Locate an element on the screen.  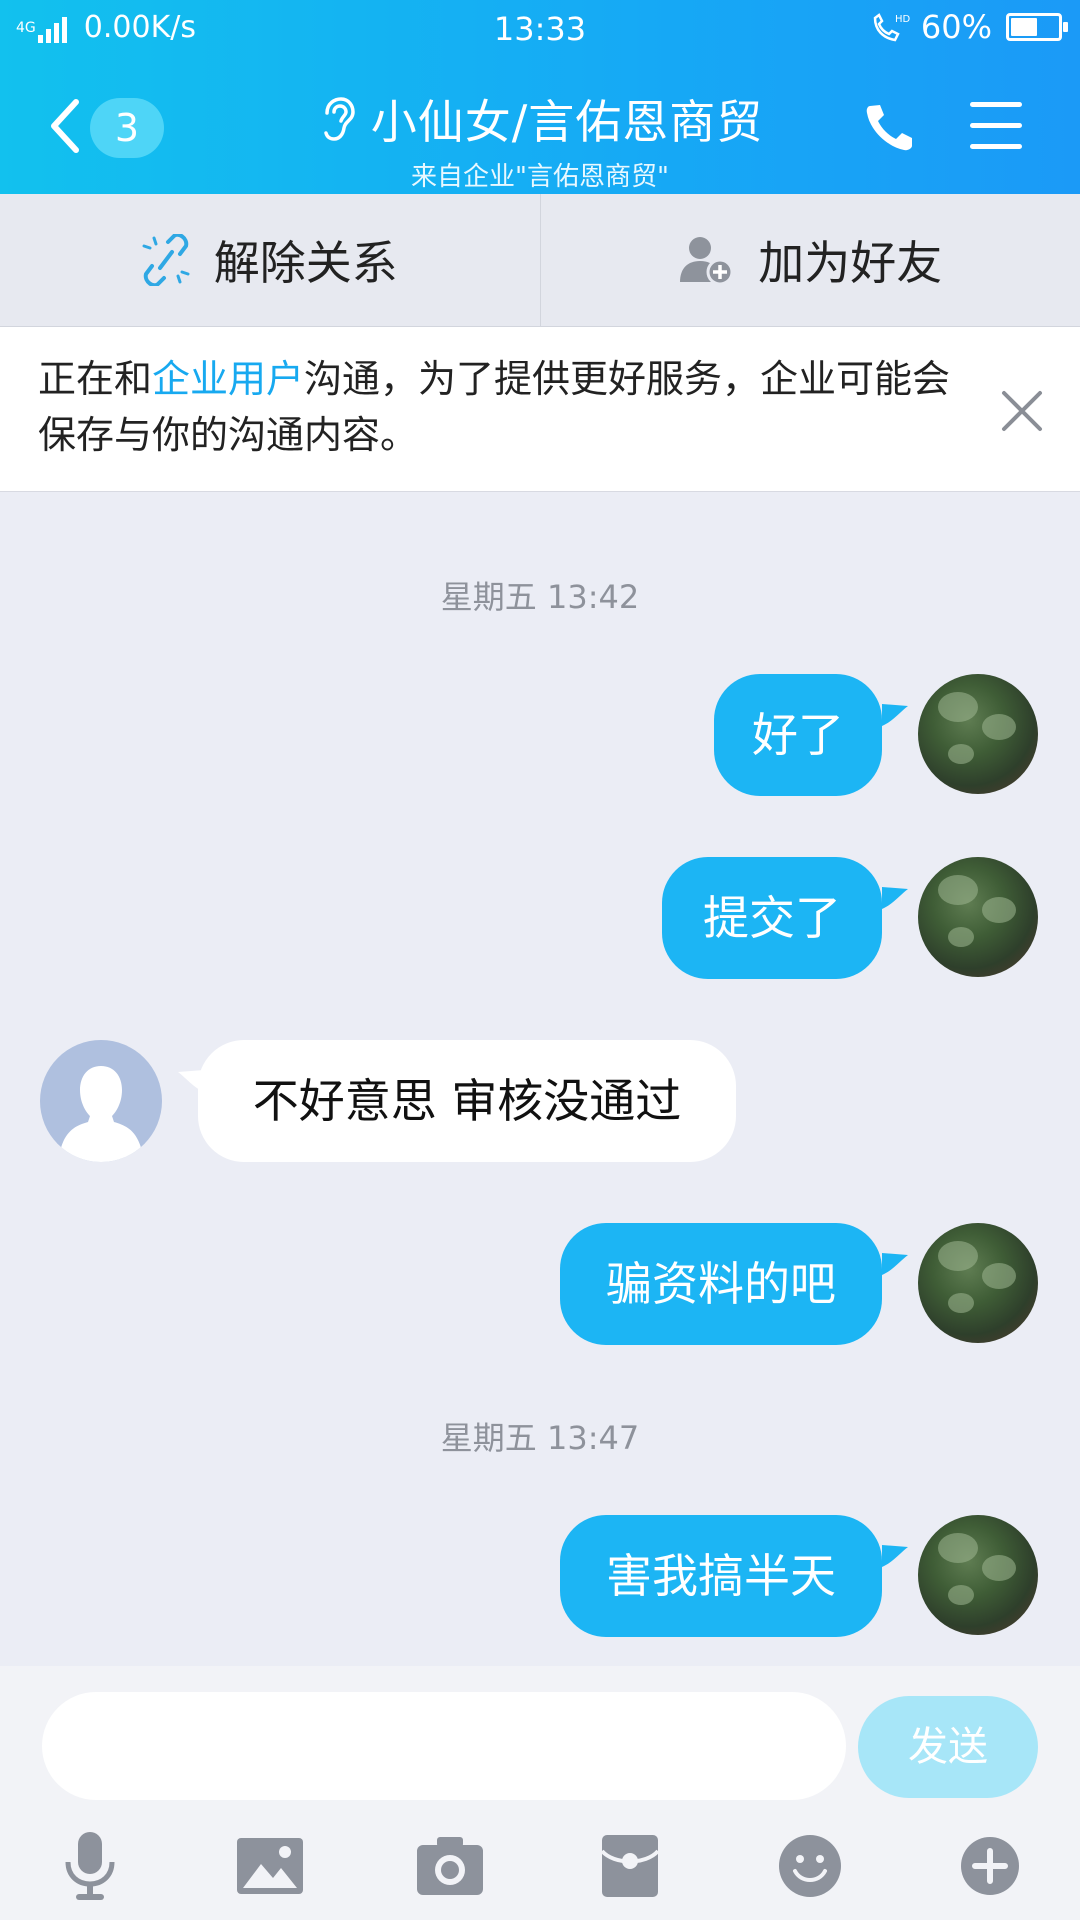
plus-icon is located at coordinates (990, 1866).